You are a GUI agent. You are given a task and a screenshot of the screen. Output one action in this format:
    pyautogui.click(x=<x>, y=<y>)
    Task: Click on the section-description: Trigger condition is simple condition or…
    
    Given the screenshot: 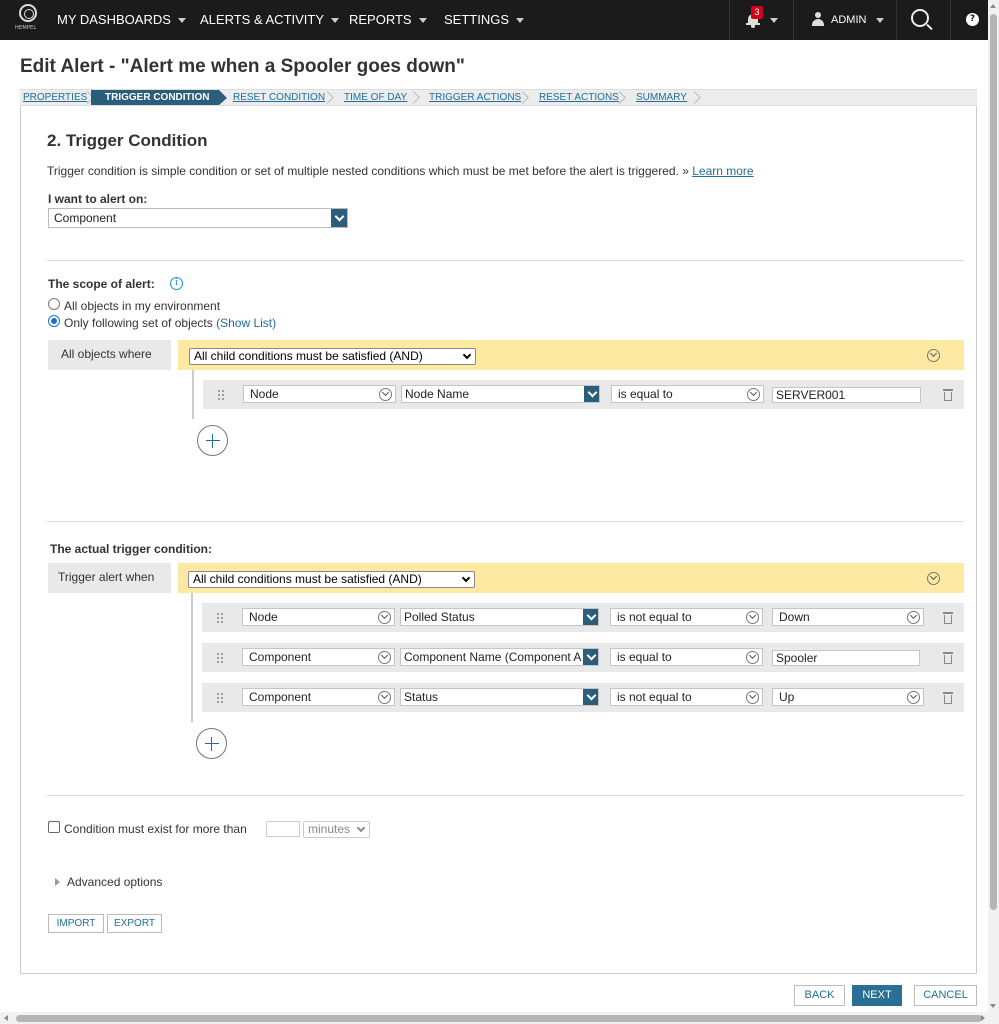 What is the action you would take?
    pyautogui.click(x=400, y=171)
    